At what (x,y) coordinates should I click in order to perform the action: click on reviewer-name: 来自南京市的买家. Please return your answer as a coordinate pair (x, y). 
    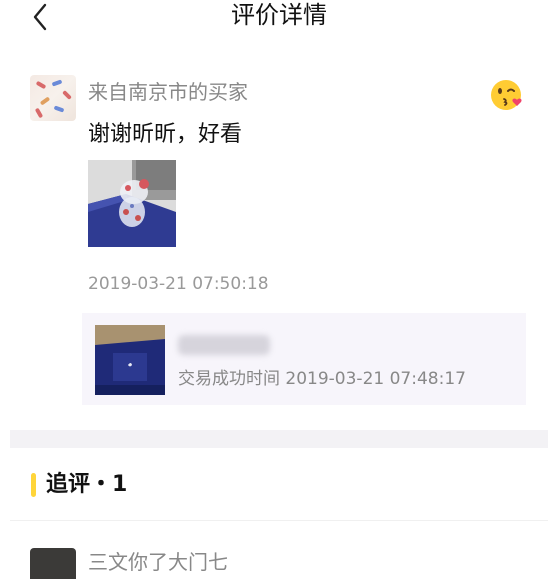
    Looking at the image, I should click on (168, 92).